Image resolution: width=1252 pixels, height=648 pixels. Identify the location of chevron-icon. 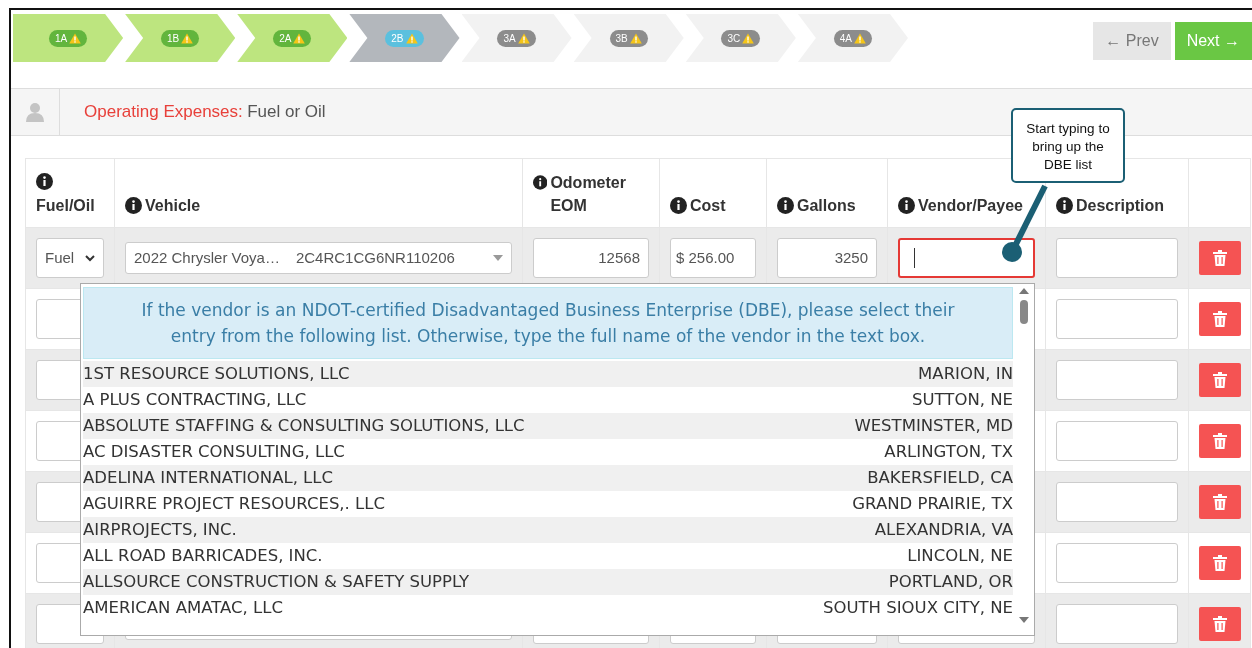
(90, 258).